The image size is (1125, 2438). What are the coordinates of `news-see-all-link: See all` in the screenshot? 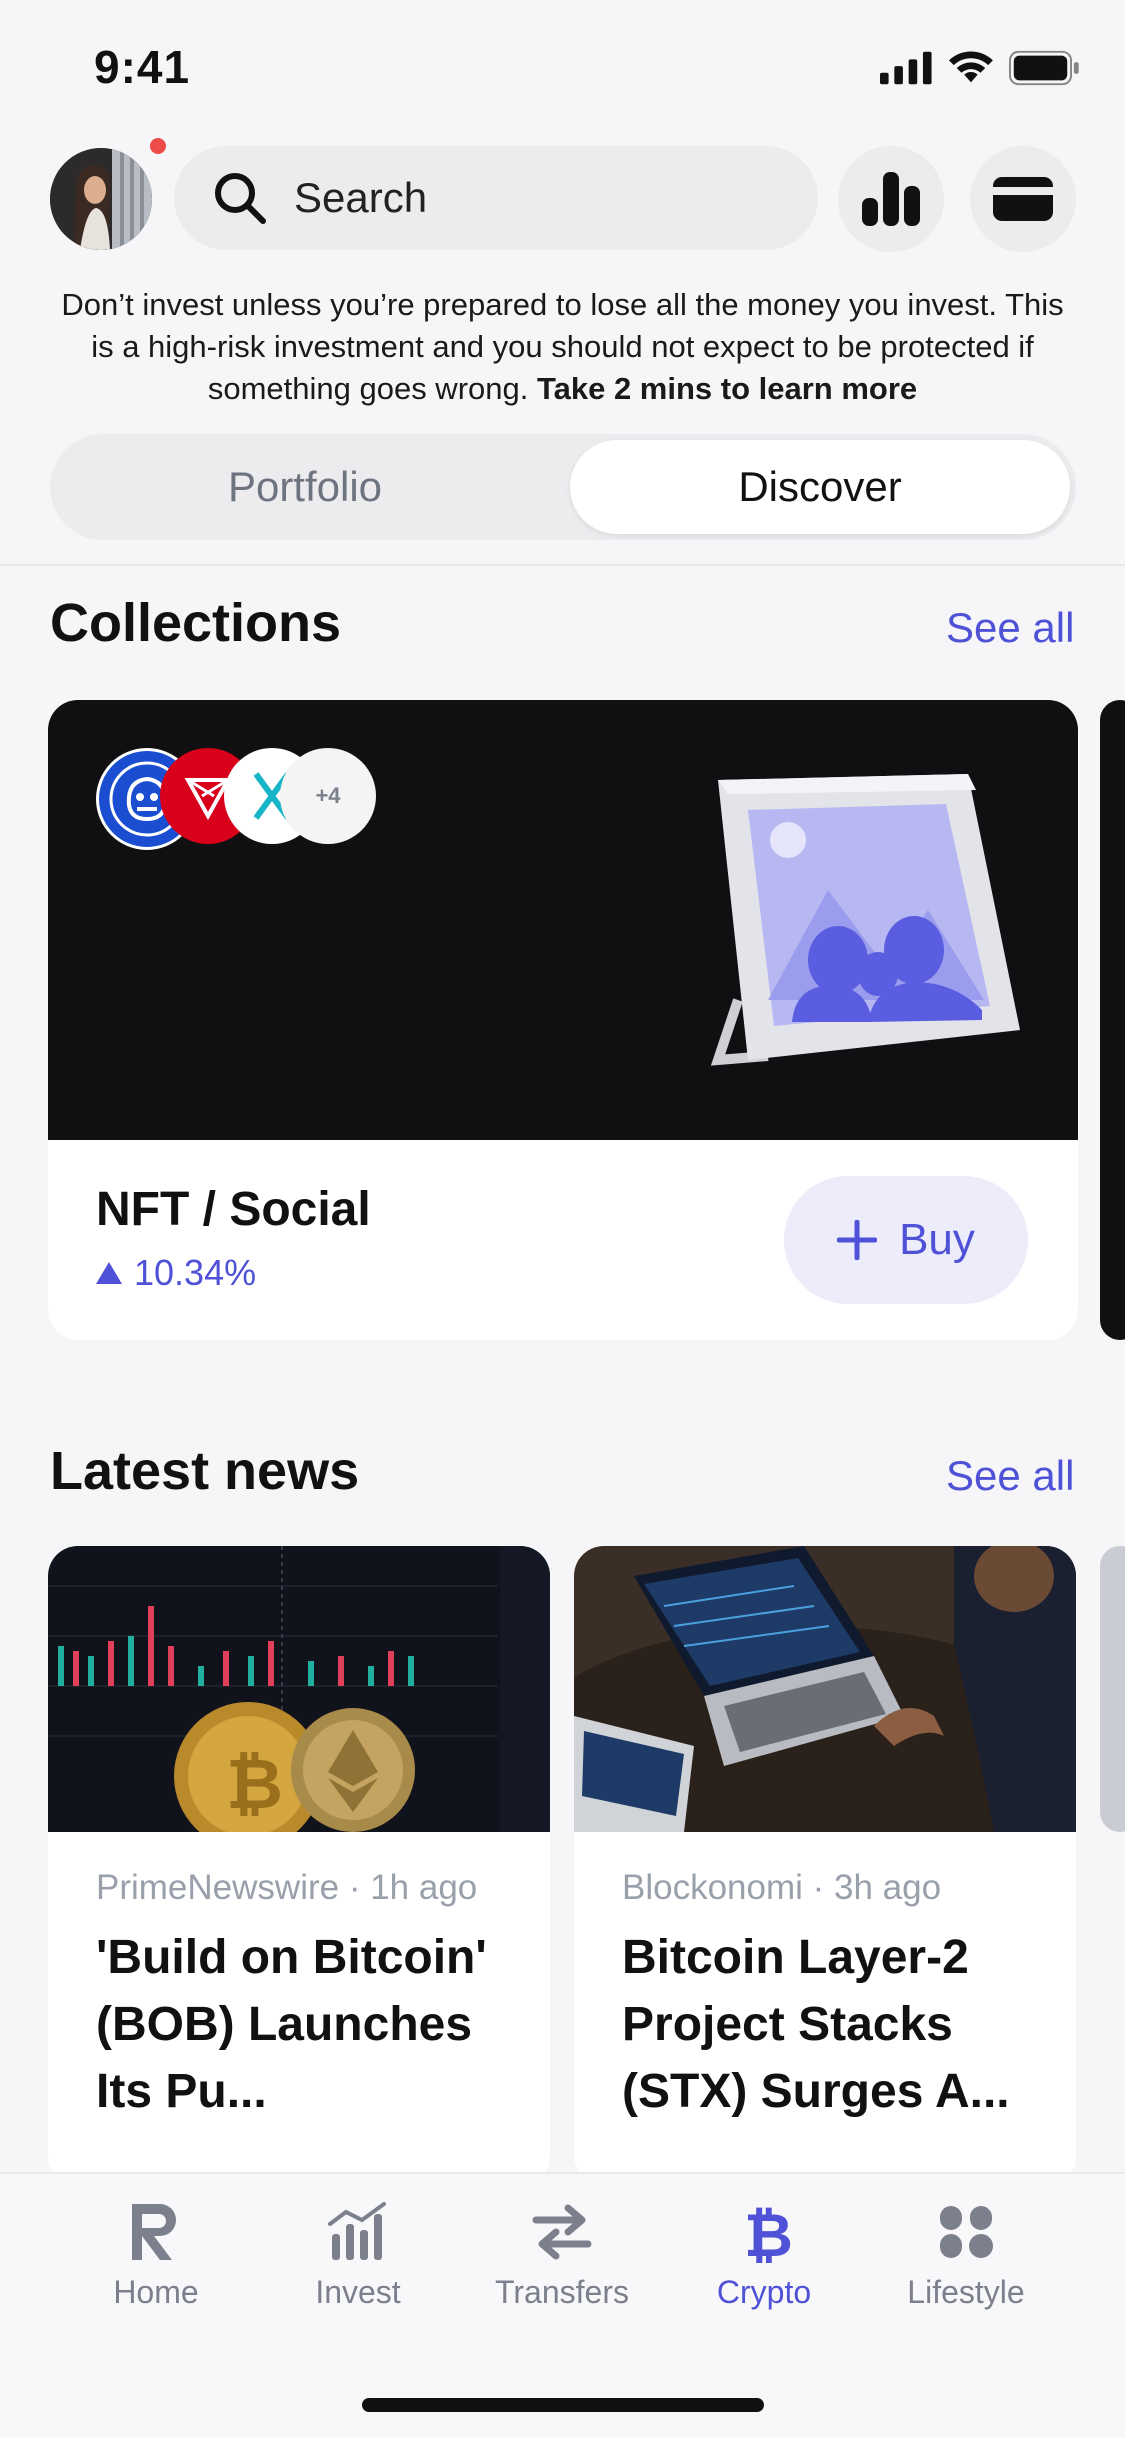 It's located at (1010, 1476).